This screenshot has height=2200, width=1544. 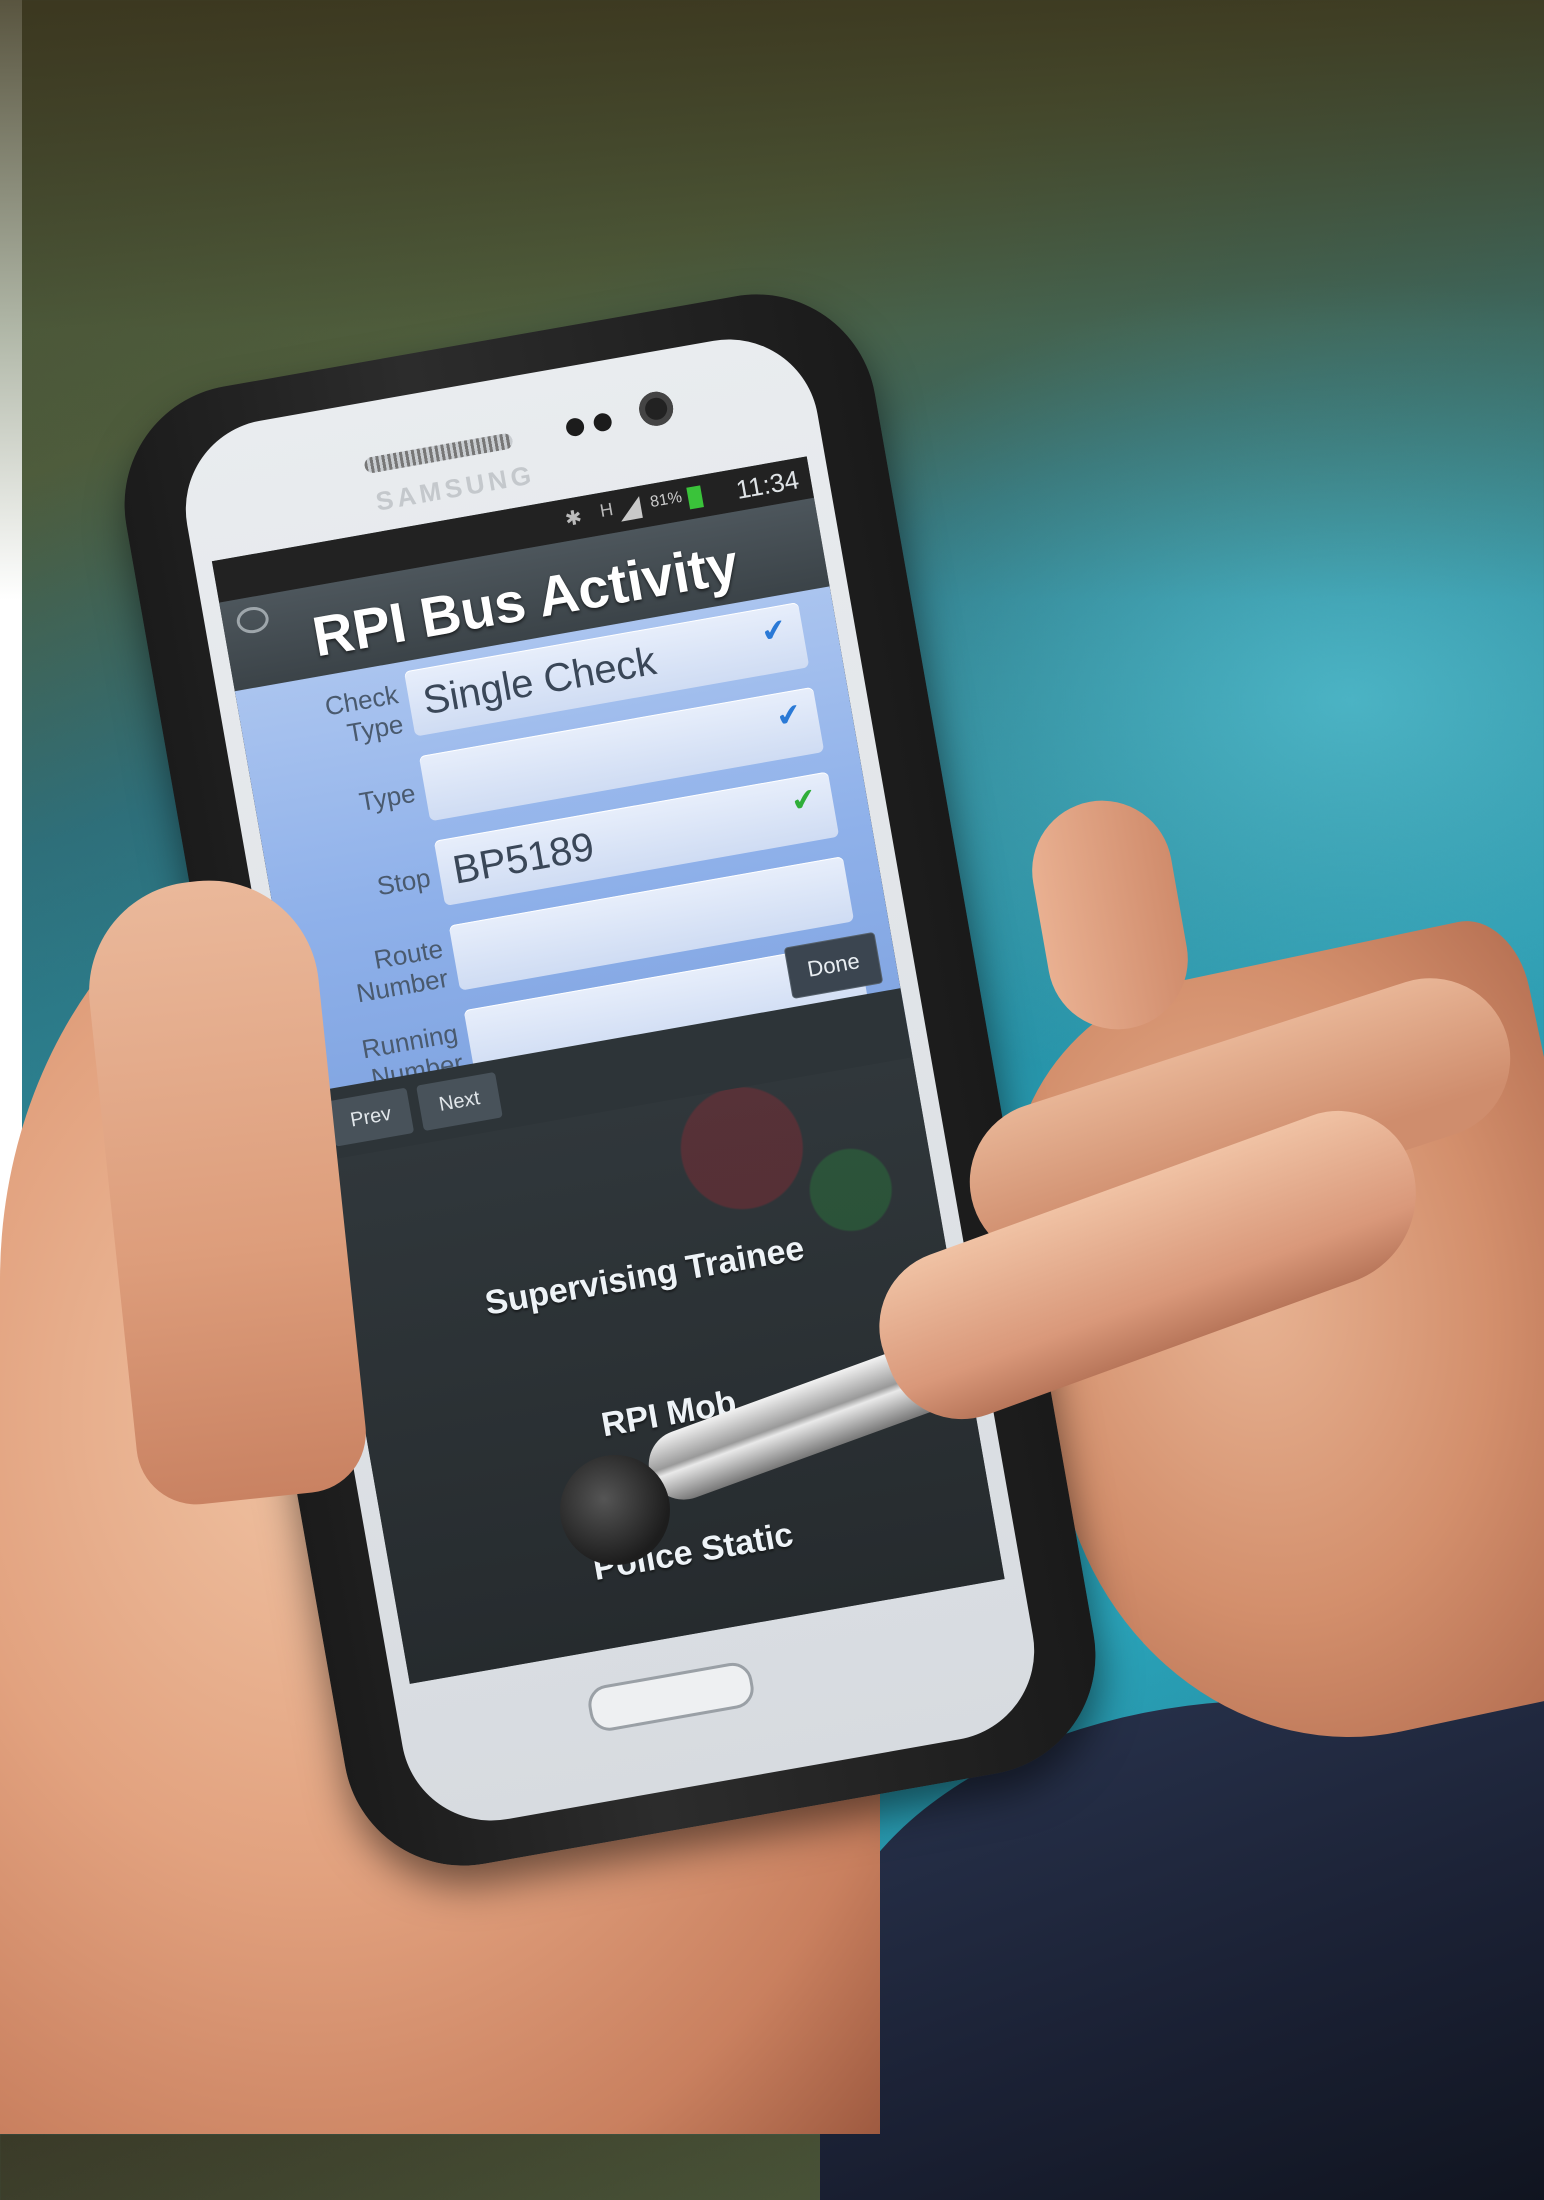 I want to click on field-label: Type, so click(x=336, y=806).